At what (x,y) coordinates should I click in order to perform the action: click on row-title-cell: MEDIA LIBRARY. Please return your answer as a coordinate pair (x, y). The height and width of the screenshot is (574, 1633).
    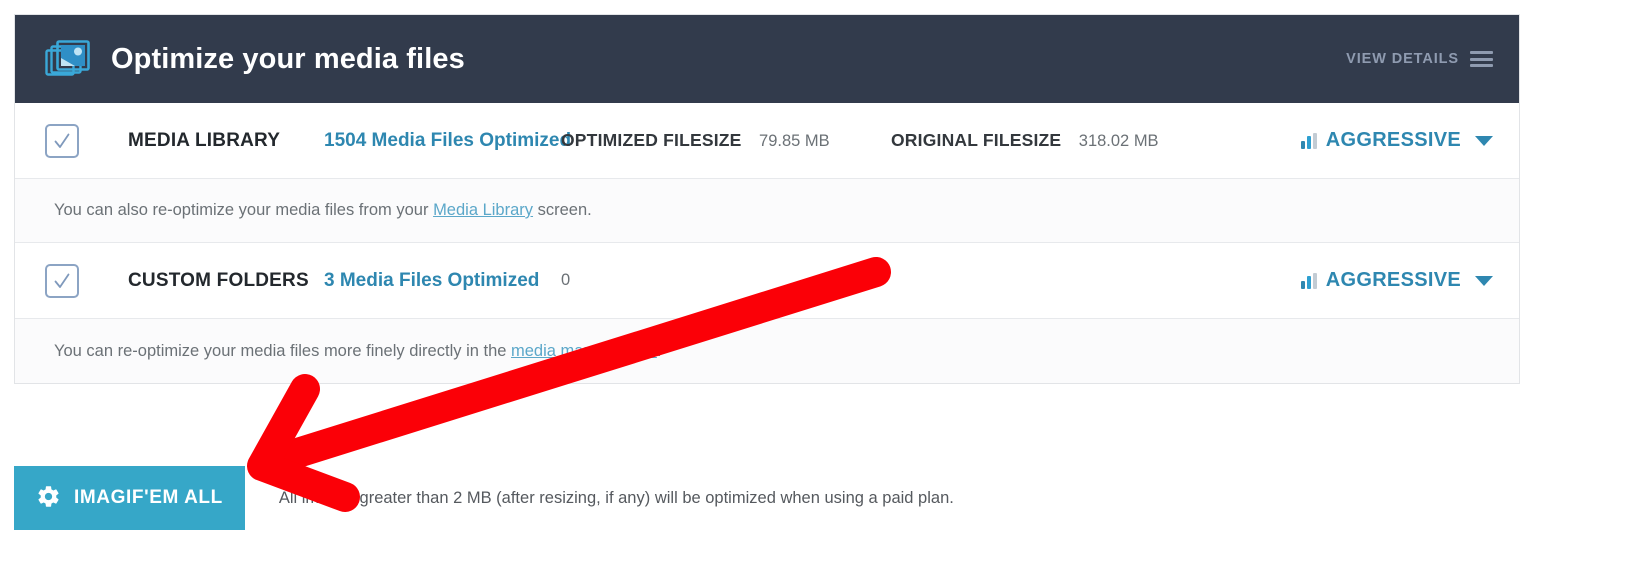
    Looking at the image, I should click on (226, 141).